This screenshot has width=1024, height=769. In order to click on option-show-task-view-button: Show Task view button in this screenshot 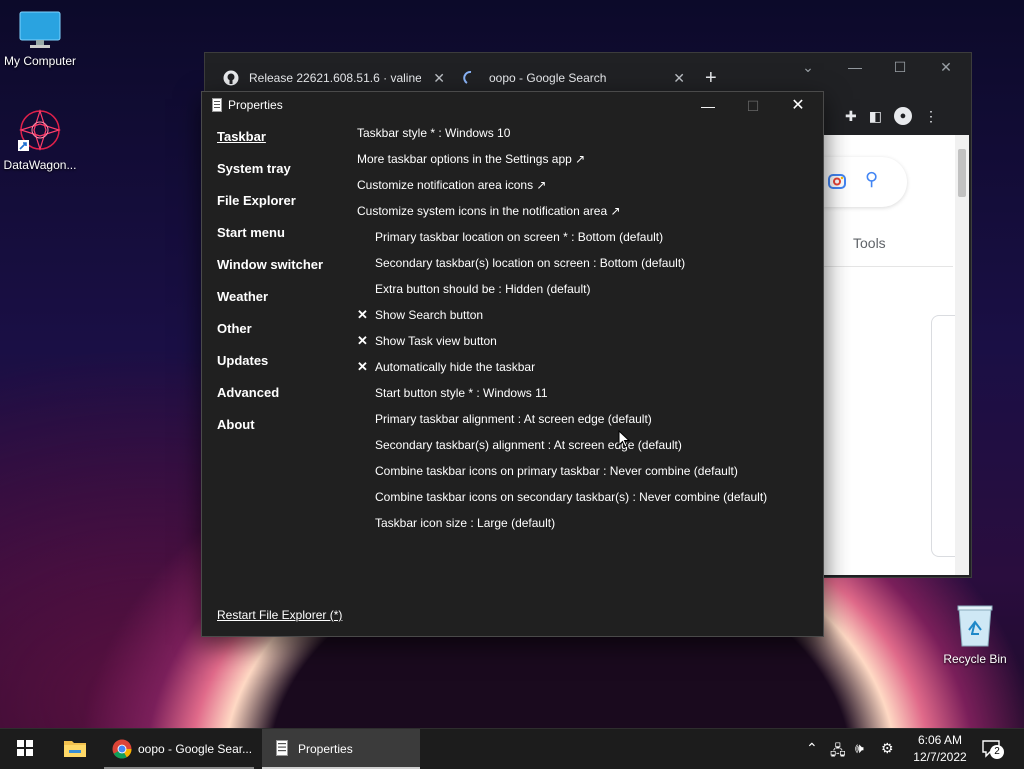, I will do `click(436, 341)`.